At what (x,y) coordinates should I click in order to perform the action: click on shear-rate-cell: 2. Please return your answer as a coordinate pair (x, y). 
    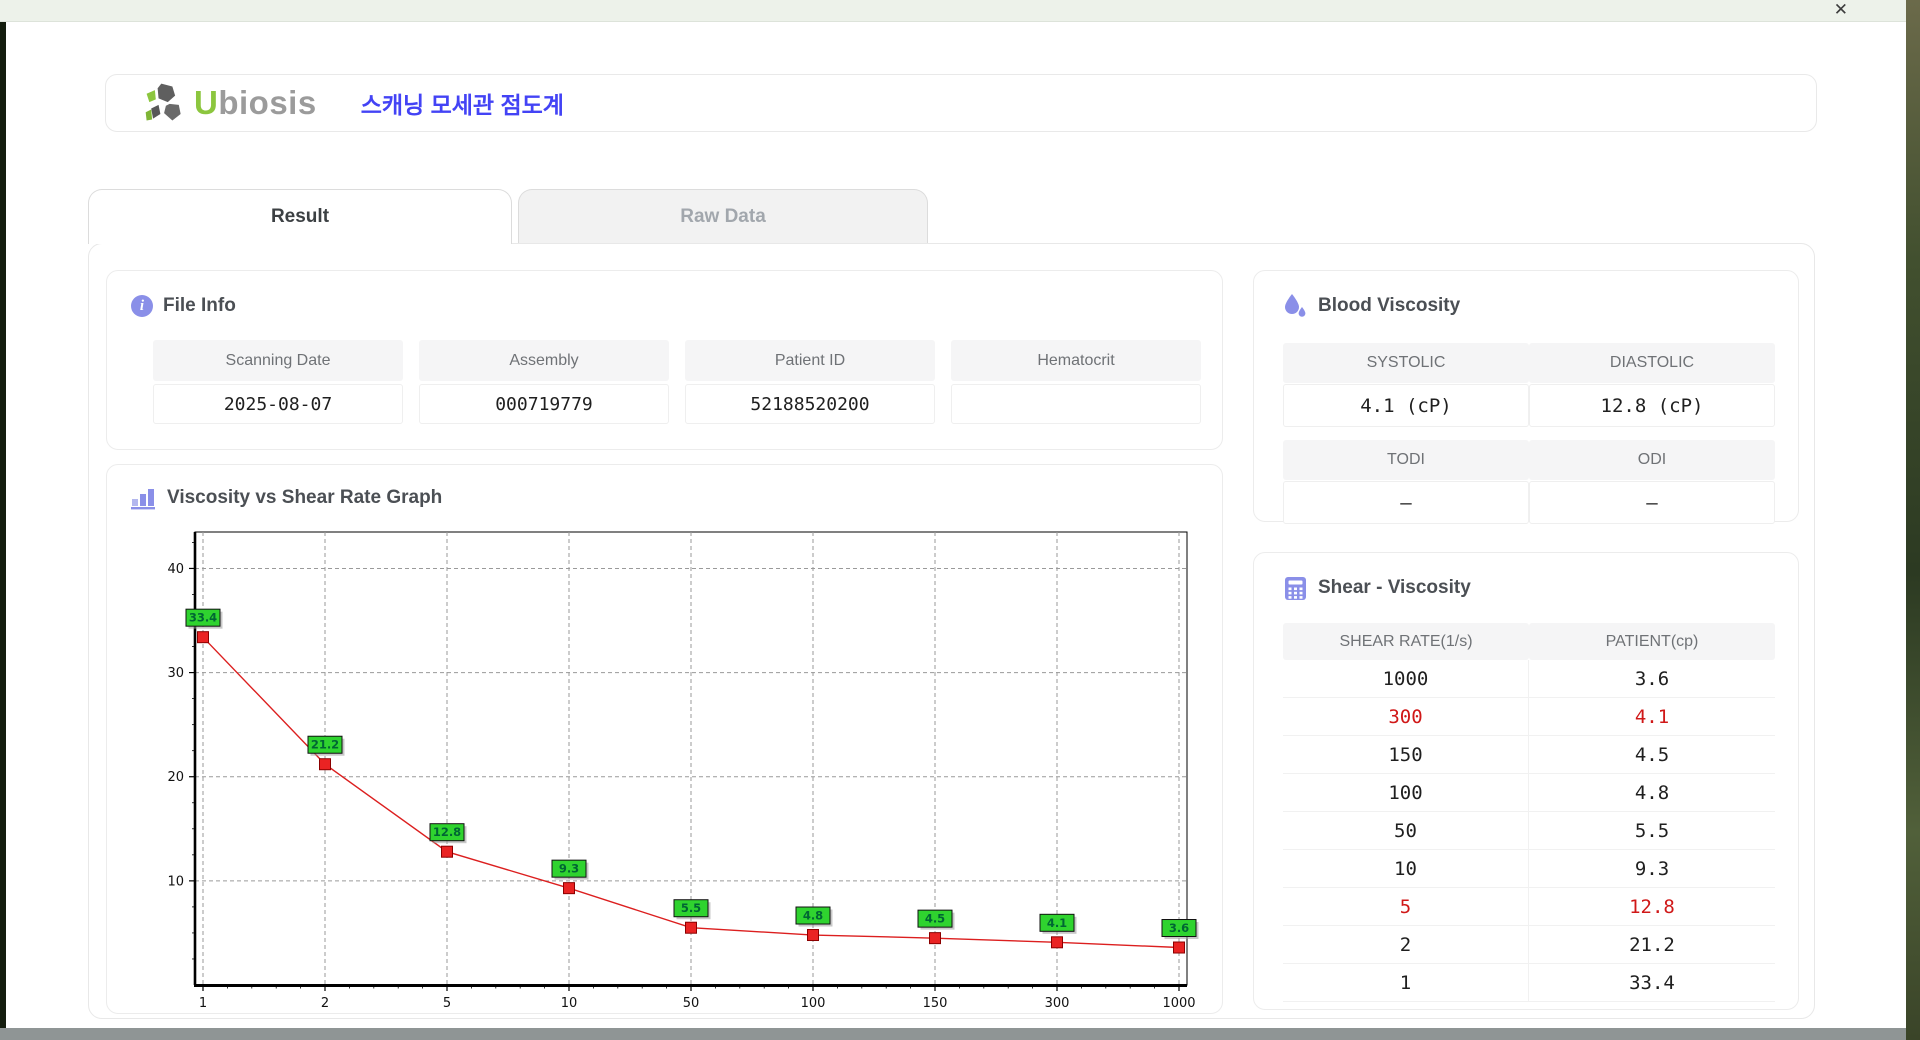
    Looking at the image, I should click on (1406, 944).